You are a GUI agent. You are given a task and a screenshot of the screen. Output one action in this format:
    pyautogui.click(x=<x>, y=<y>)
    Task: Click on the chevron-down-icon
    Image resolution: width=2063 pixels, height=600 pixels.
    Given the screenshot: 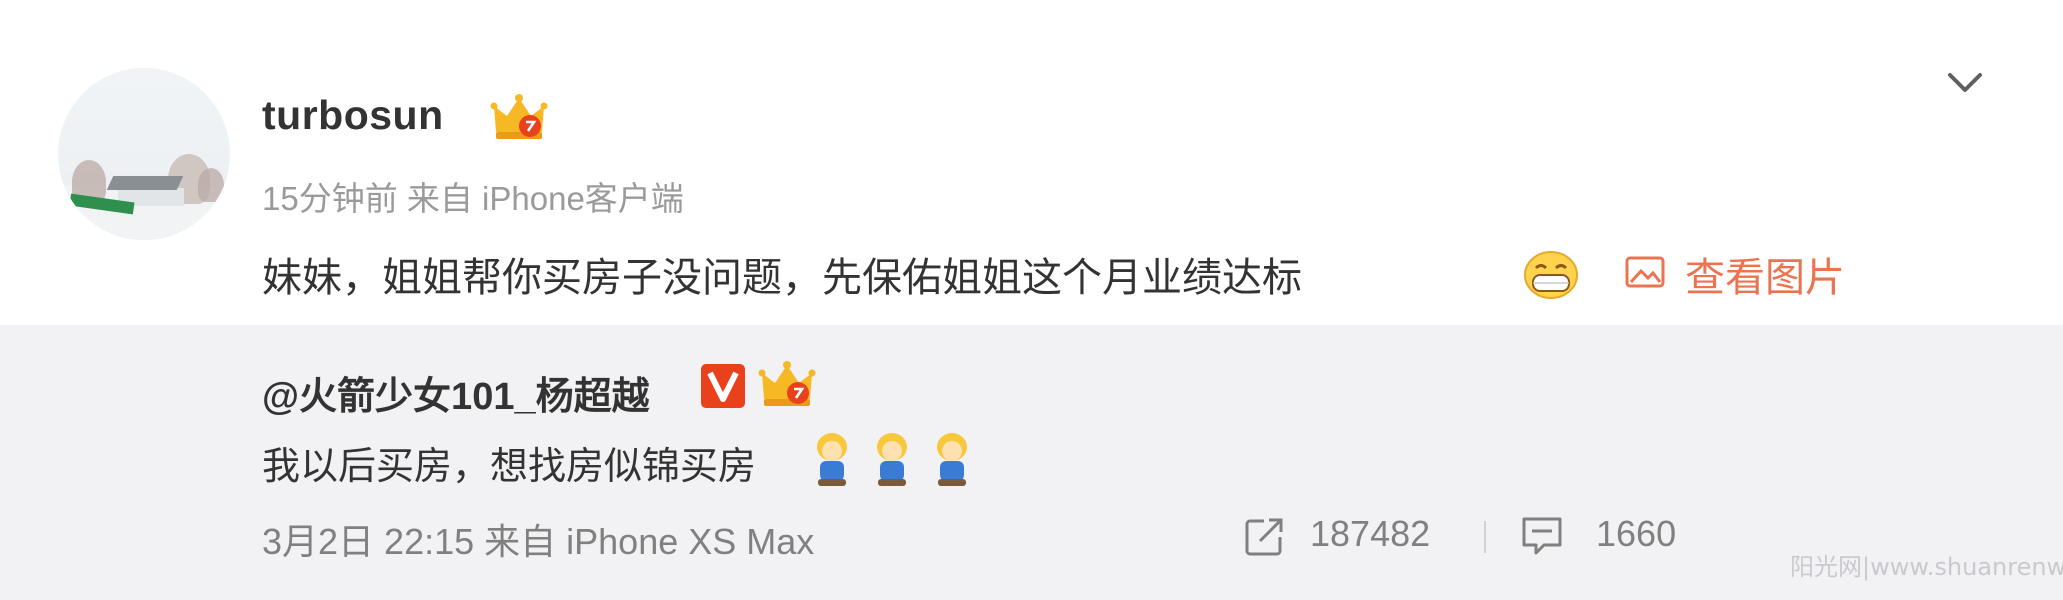 What is the action you would take?
    pyautogui.click(x=1965, y=83)
    